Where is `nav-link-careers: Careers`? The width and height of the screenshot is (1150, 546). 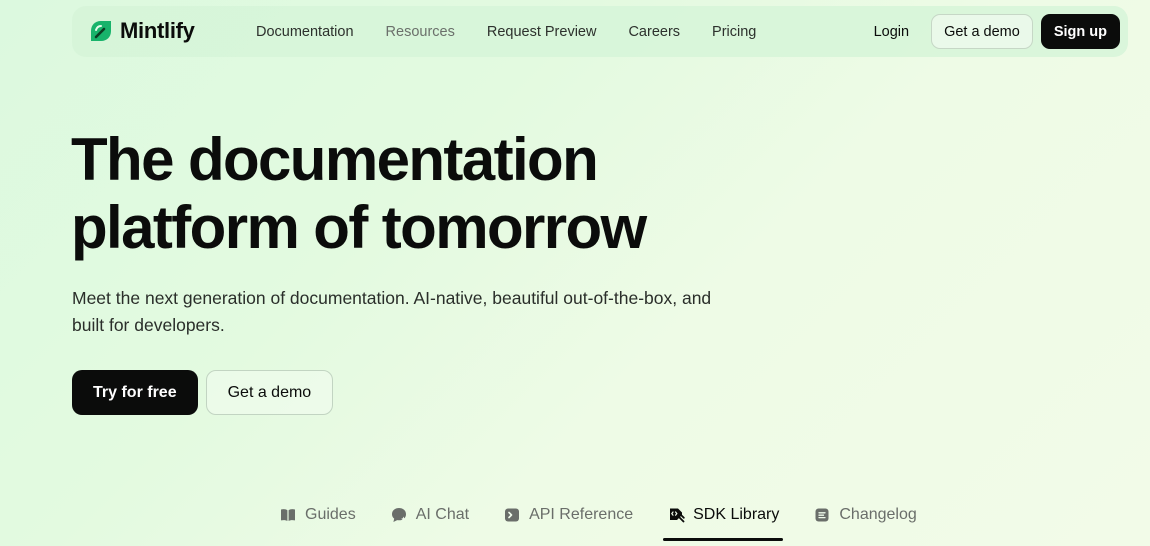 nav-link-careers: Careers is located at coordinates (654, 32).